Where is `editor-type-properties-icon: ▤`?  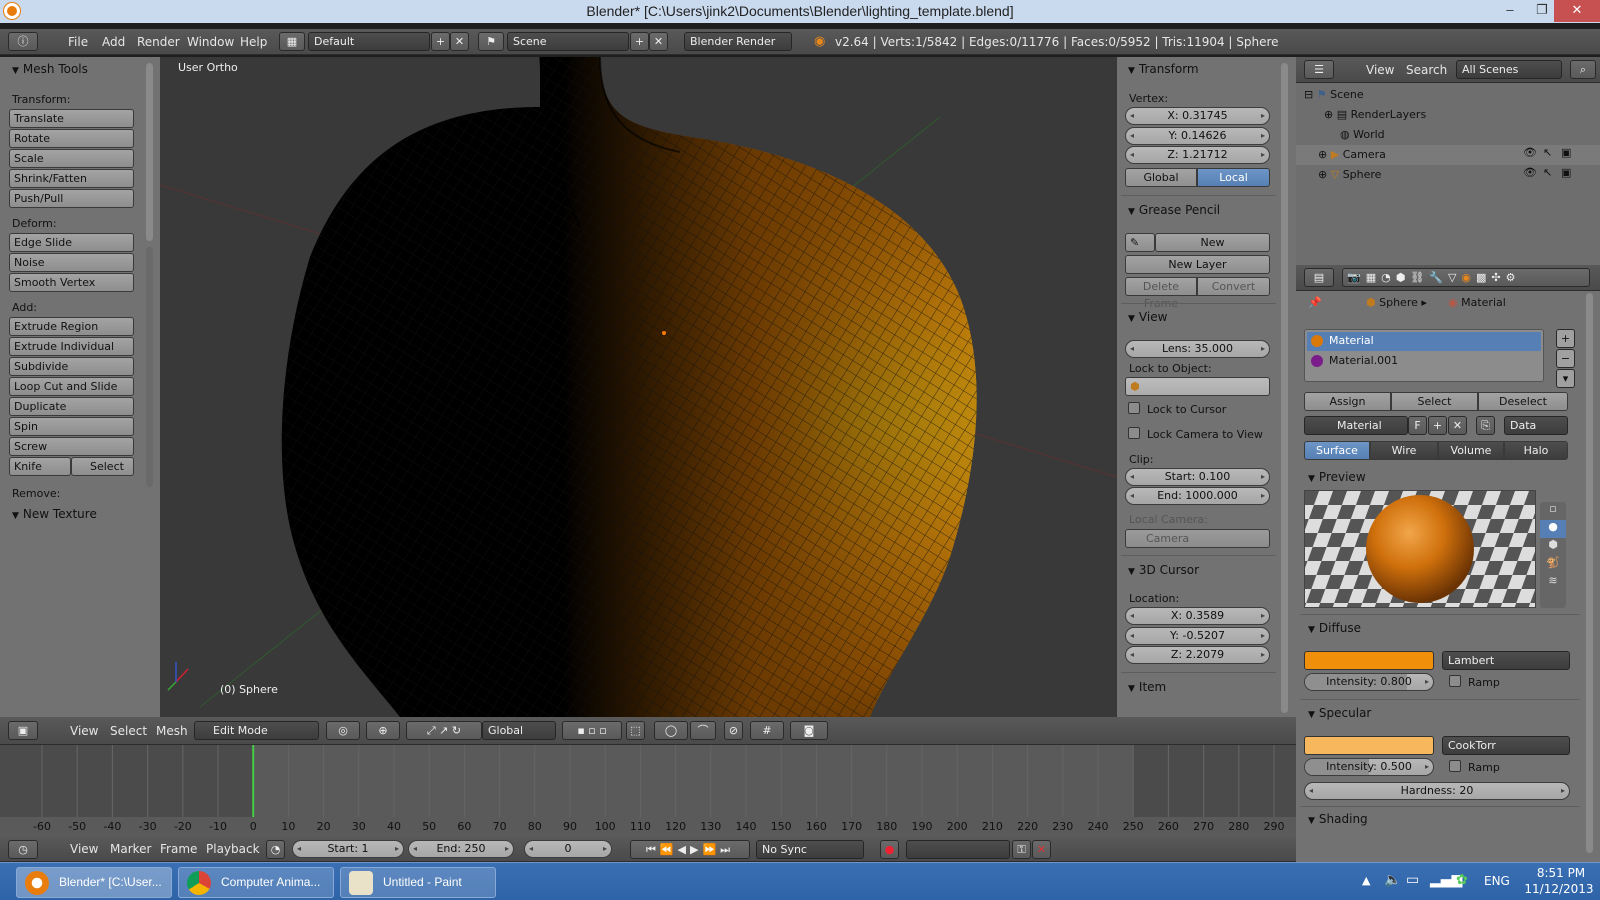
editor-type-properties-icon: ▤ is located at coordinates (1319, 277).